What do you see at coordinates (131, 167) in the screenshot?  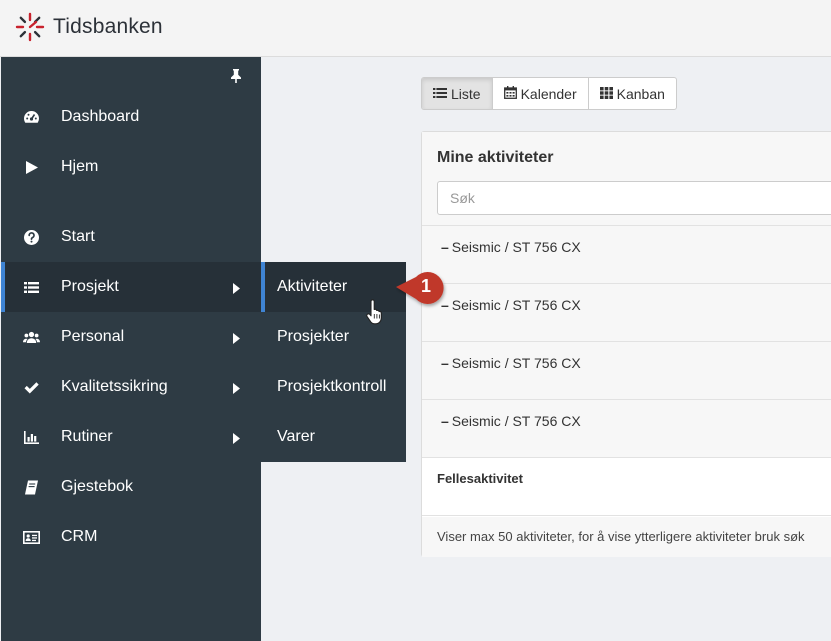 I see `sidebar-item-hjem: Hjem` at bounding box center [131, 167].